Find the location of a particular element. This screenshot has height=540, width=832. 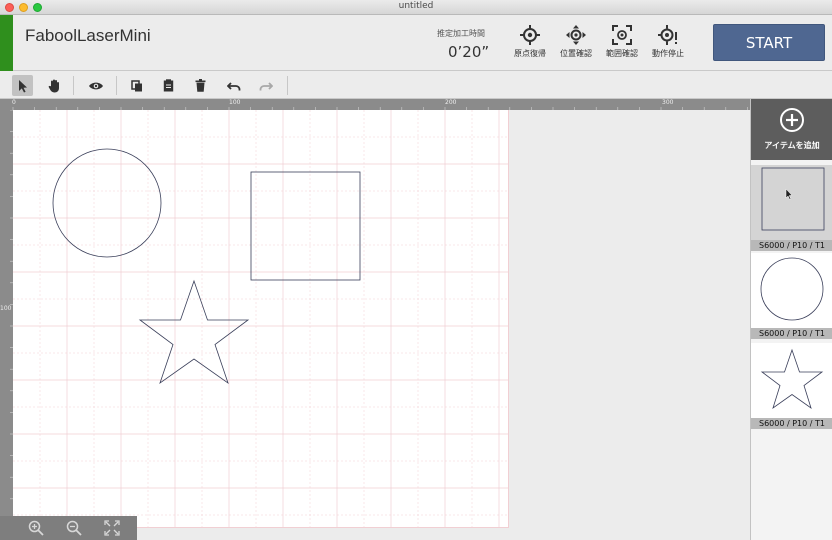

paste-icon is located at coordinates (168, 85).